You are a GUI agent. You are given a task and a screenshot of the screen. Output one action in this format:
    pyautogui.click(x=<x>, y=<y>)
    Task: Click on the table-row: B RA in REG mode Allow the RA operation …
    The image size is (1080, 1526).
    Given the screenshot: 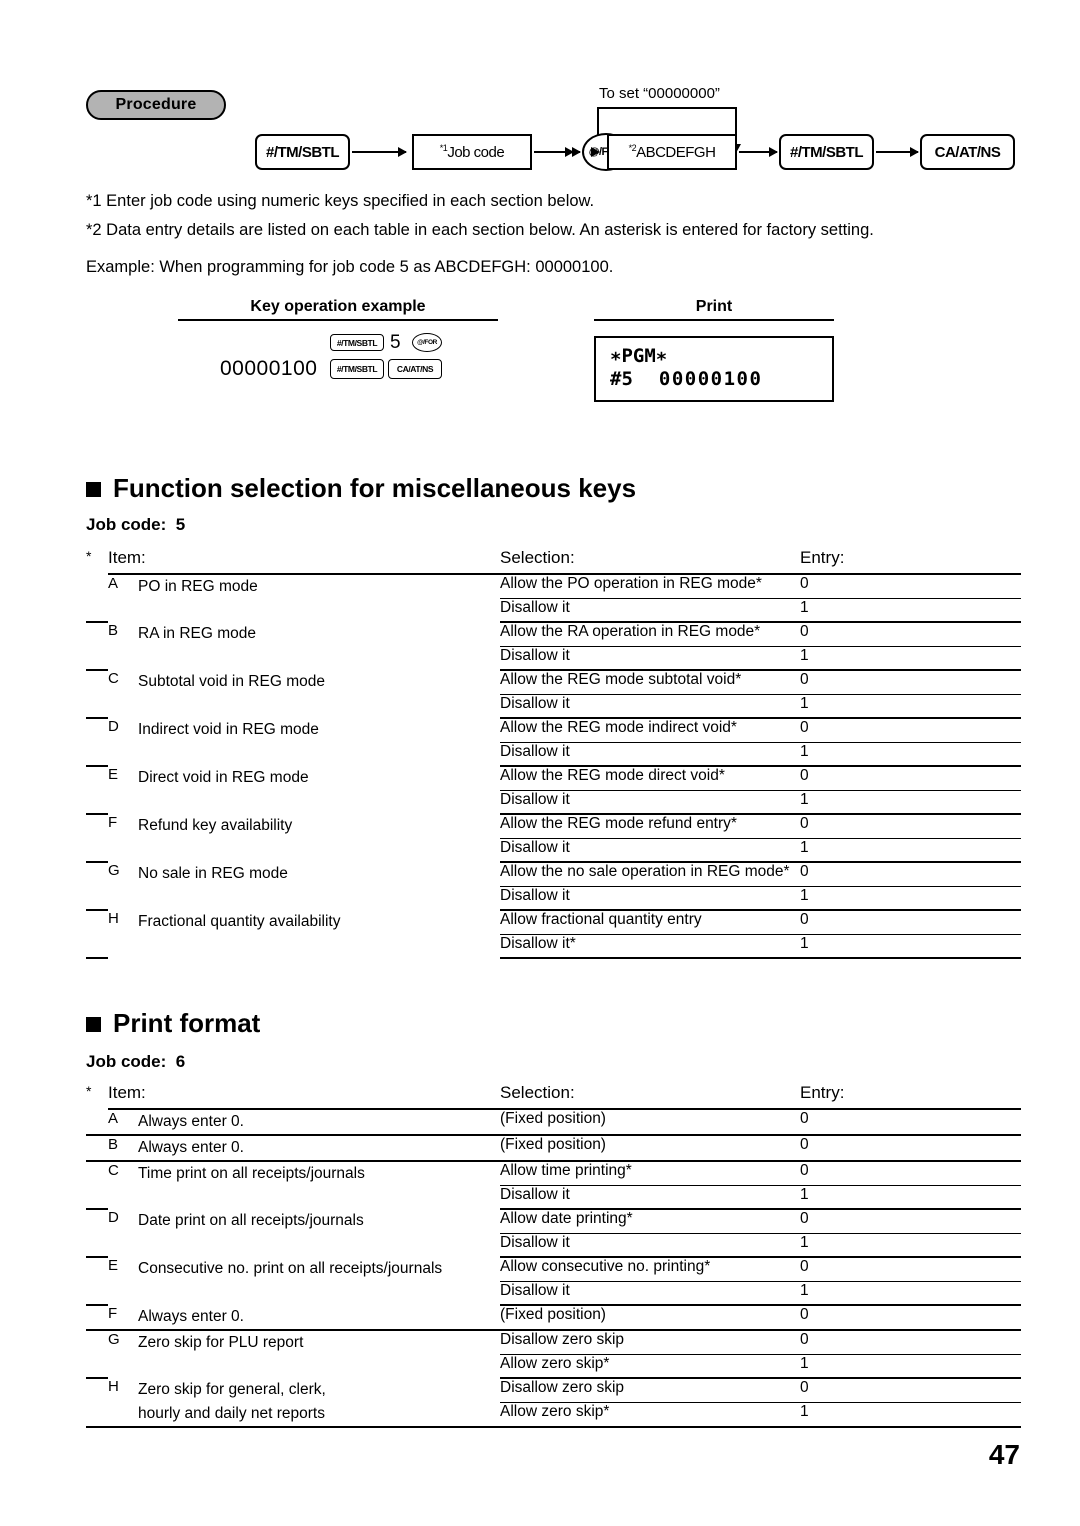 What is the action you would take?
    pyautogui.click(x=554, y=634)
    